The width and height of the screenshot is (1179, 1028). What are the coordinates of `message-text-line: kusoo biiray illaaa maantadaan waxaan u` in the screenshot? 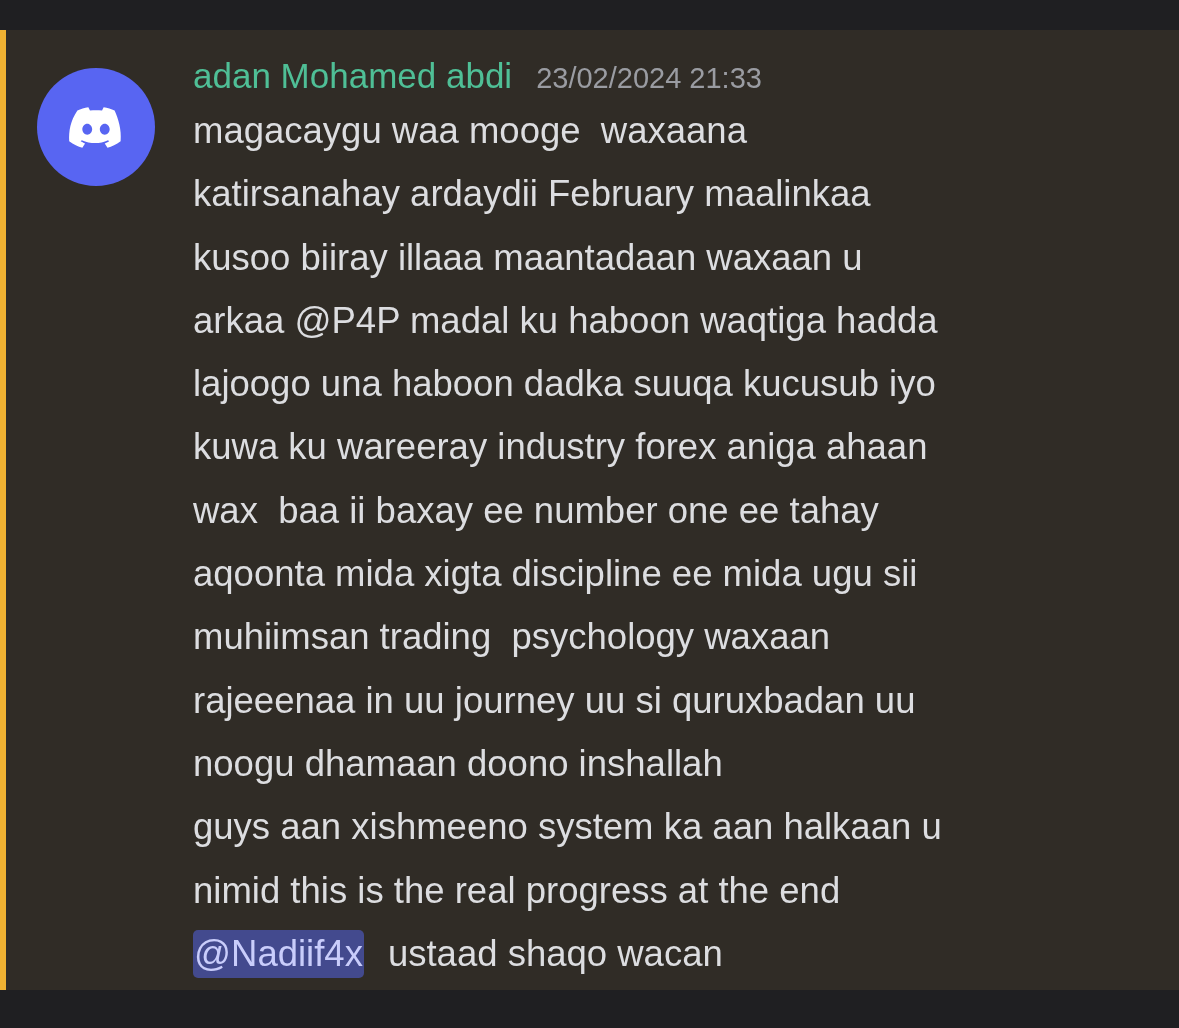 It's located at (528, 257).